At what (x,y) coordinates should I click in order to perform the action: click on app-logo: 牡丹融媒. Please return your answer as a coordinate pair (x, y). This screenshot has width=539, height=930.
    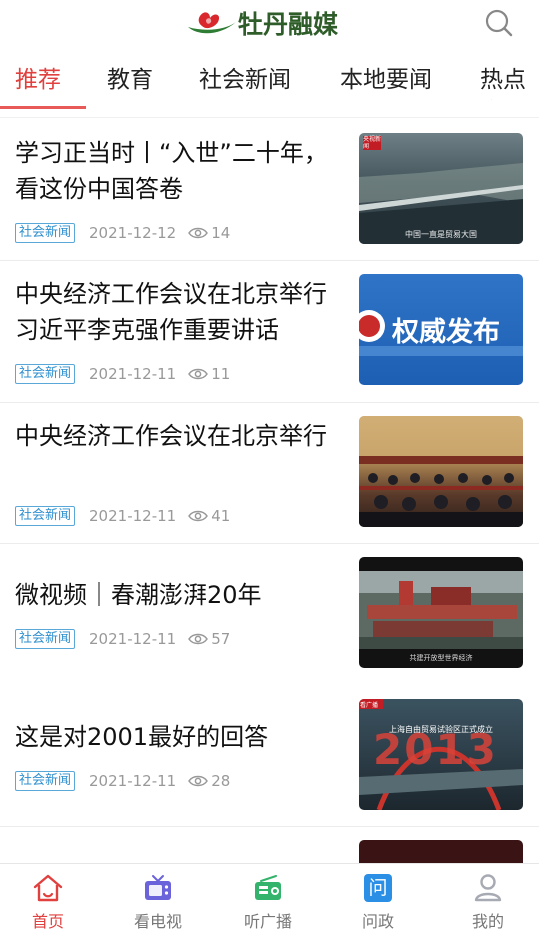
    Looking at the image, I should click on (262, 23).